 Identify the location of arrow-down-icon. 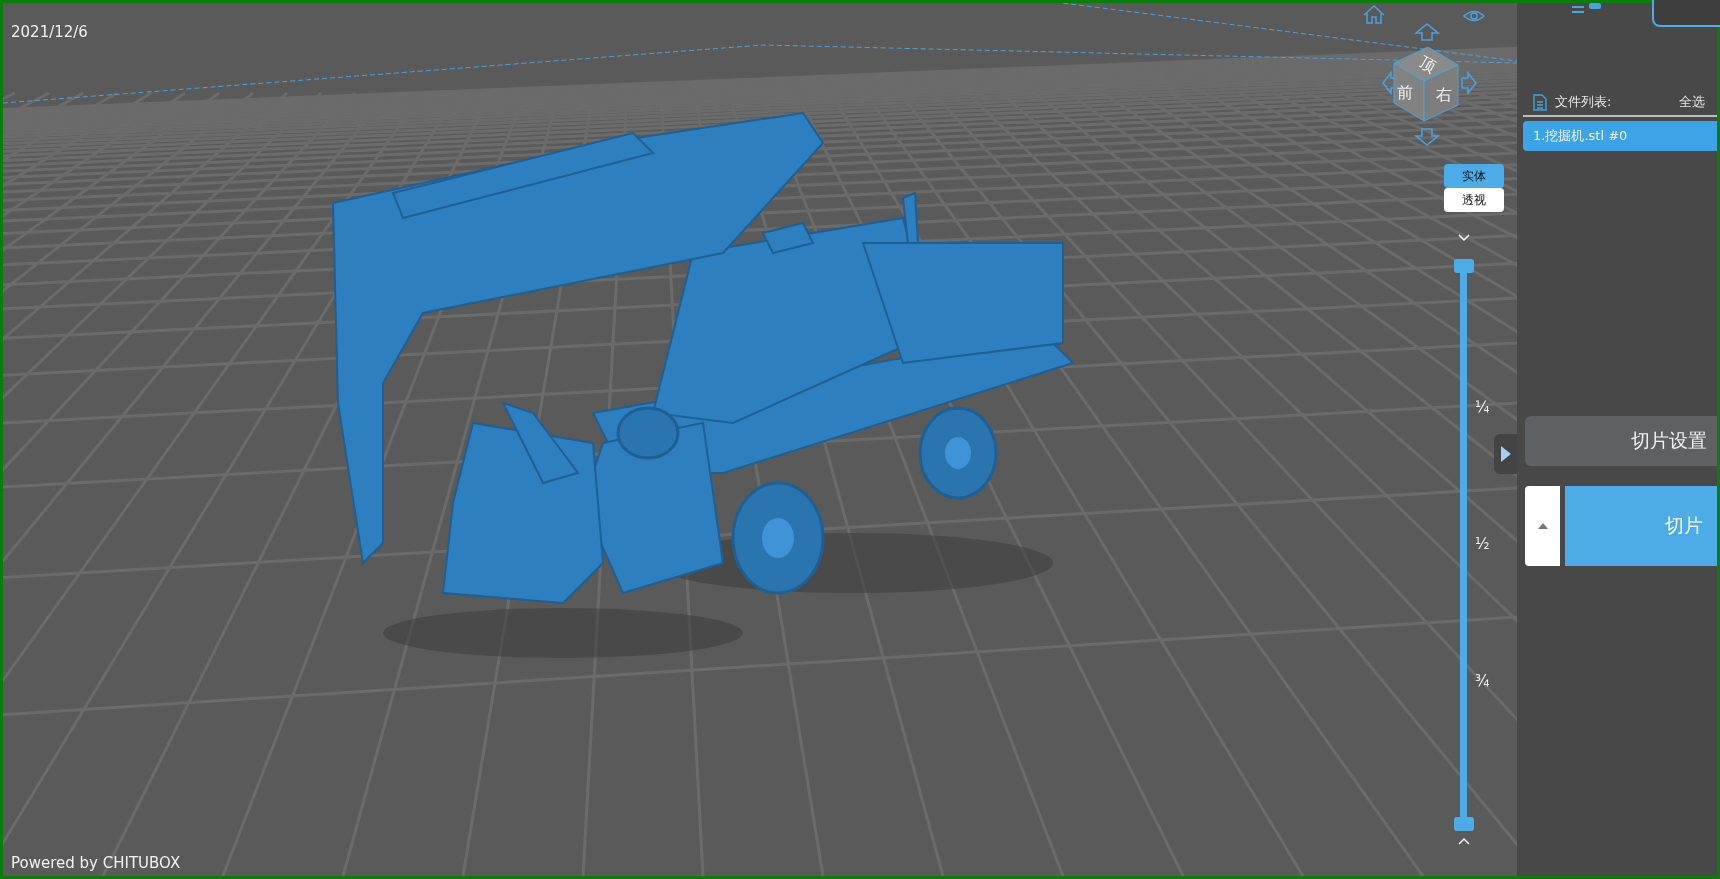
(1427, 137).